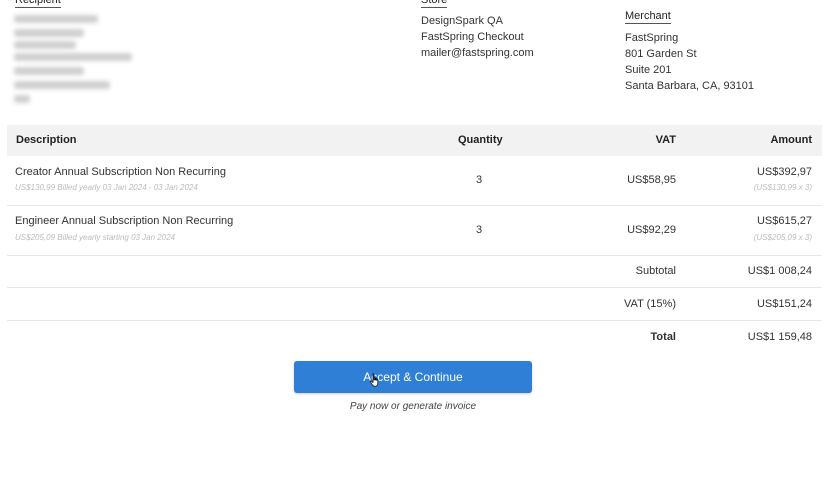 The width and height of the screenshot is (829, 485). What do you see at coordinates (414, 272) in the screenshot?
I see `subtotal-row: Subtotal US$1 008,24` at bounding box center [414, 272].